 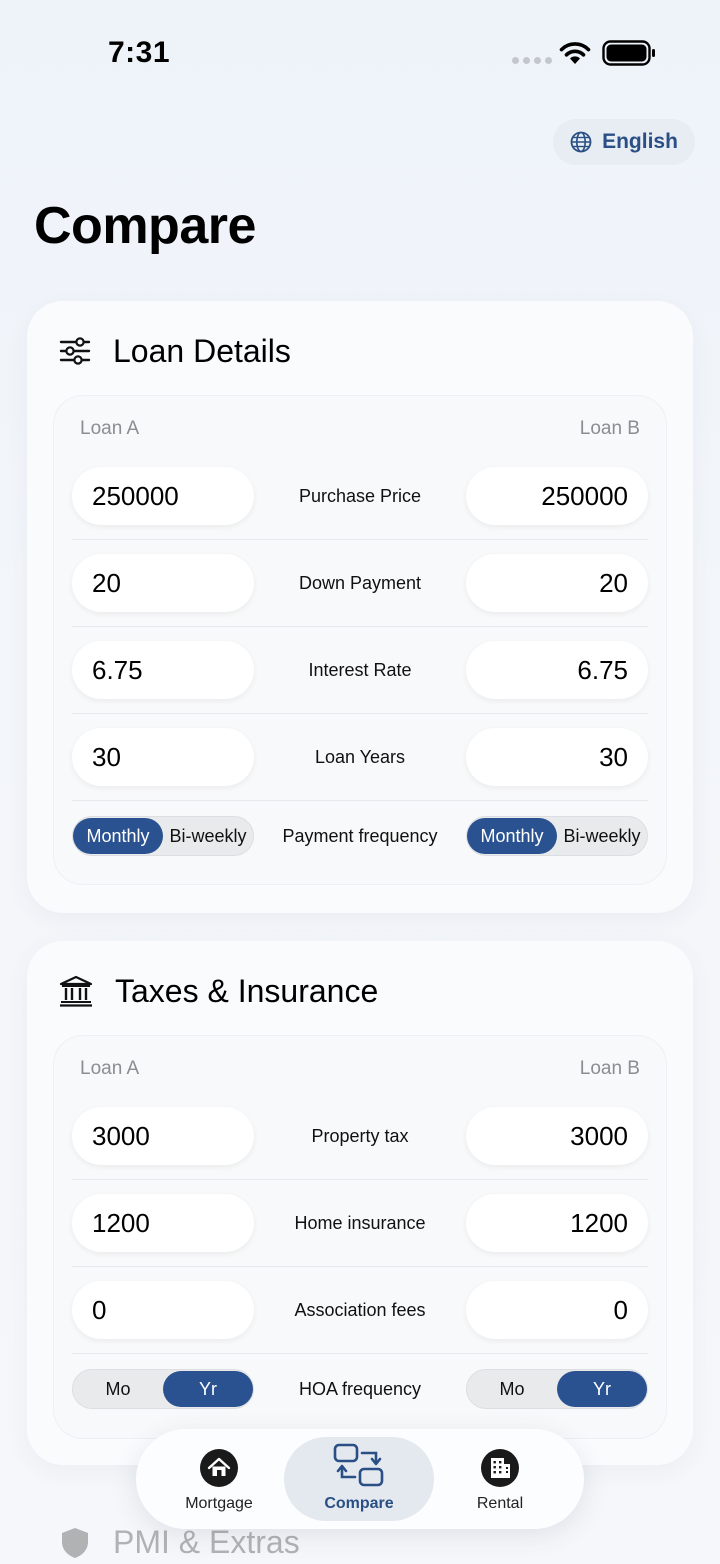 What do you see at coordinates (602, 836) in the screenshot?
I see `loan-b-biweekly-option: Bi-weekly` at bounding box center [602, 836].